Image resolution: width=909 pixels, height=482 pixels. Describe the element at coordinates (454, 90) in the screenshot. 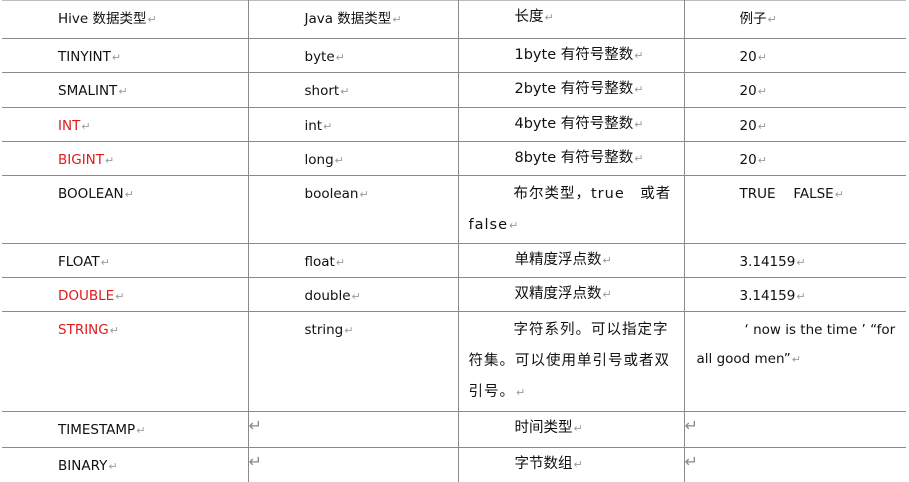

I see `table-row: SMALINT↵ short↵ 2byte 有符号整数↵ 20↵` at that location.